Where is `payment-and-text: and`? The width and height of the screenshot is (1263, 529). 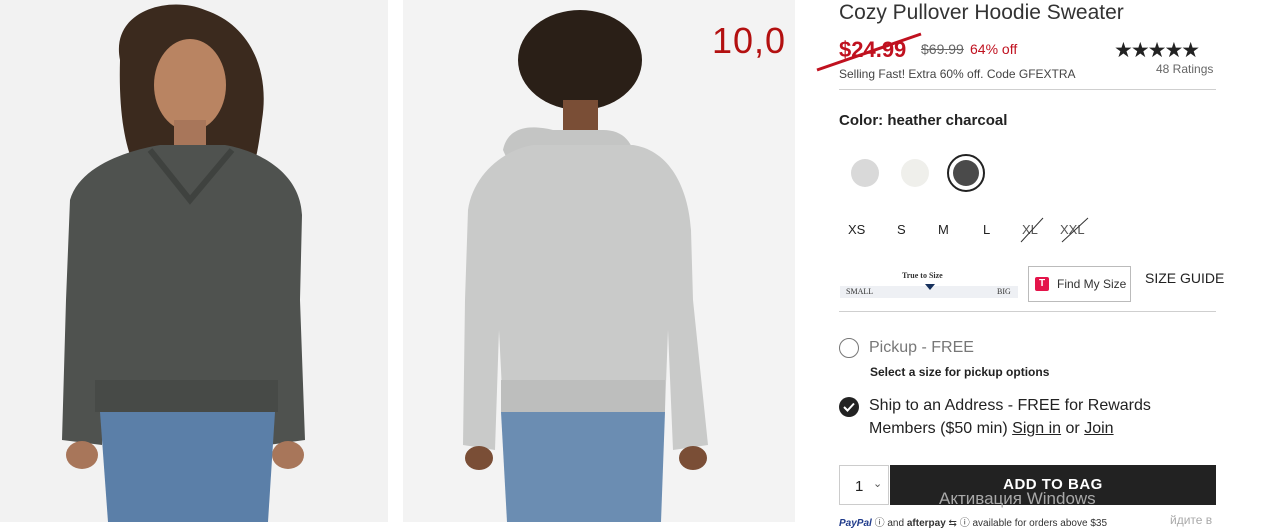
payment-and-text: and is located at coordinates (896, 523).